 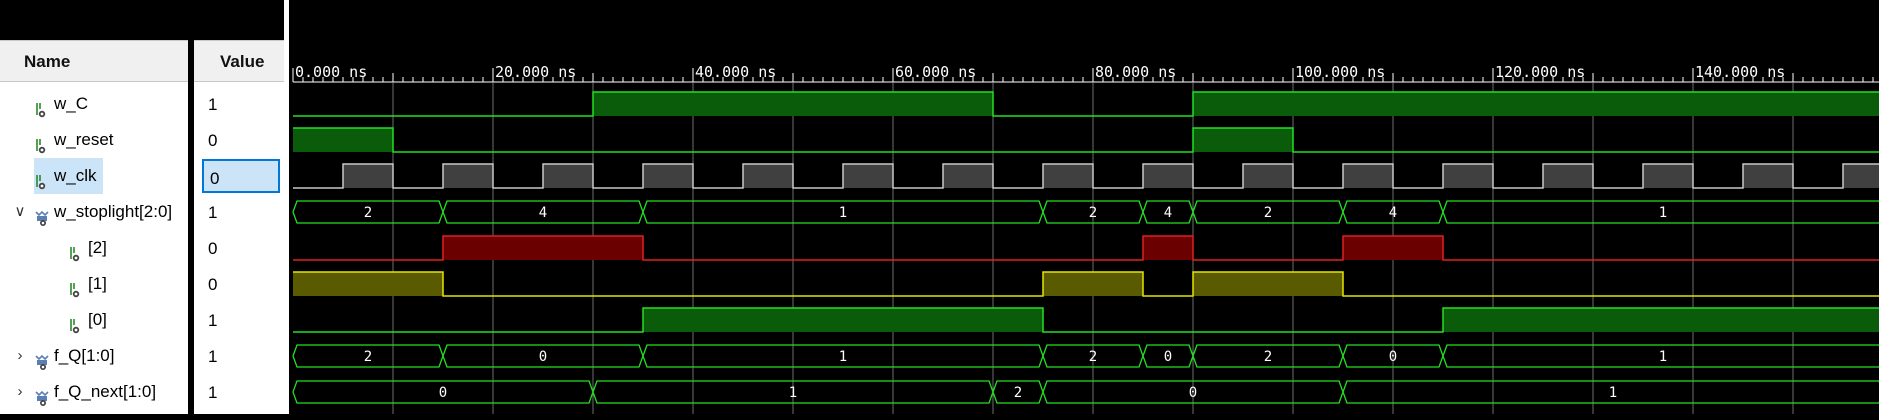 What do you see at coordinates (97, 247) in the screenshot?
I see `signal-name-label: [2]` at bounding box center [97, 247].